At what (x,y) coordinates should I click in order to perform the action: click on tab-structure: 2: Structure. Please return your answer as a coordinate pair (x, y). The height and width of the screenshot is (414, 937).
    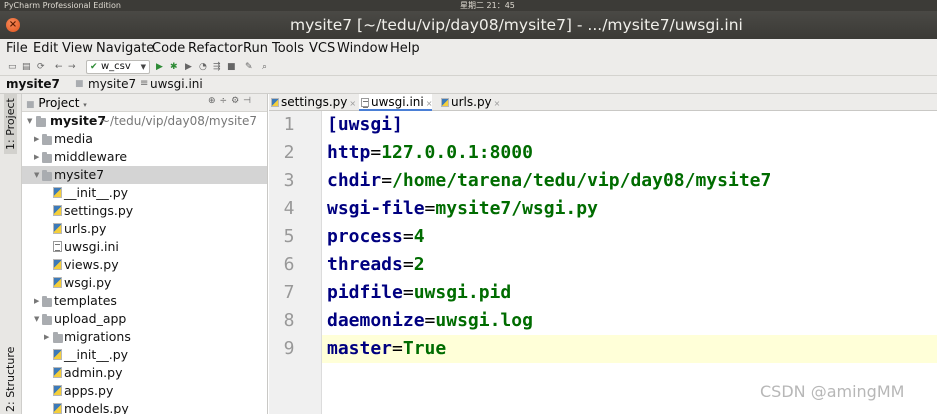
    Looking at the image, I should click on (10, 379).